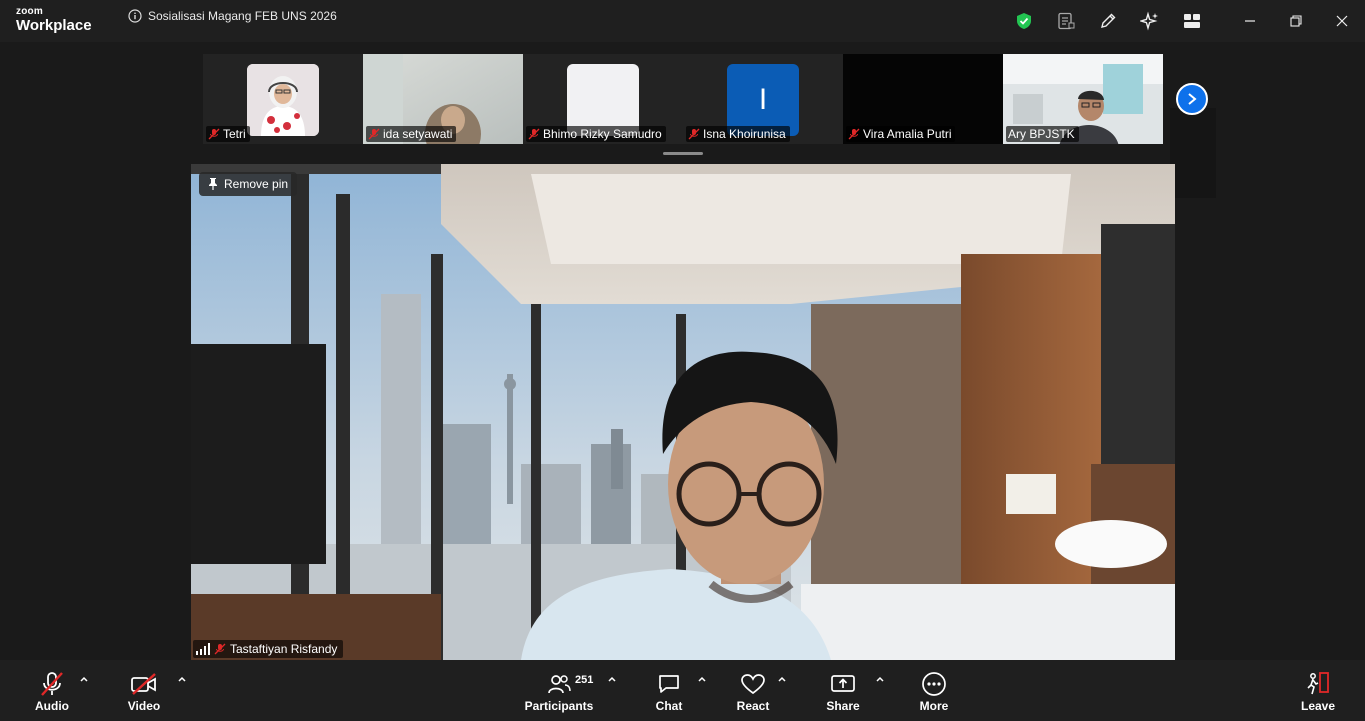 The image size is (1365, 721). What do you see at coordinates (213, 184) in the screenshot?
I see `pin-icon` at bounding box center [213, 184].